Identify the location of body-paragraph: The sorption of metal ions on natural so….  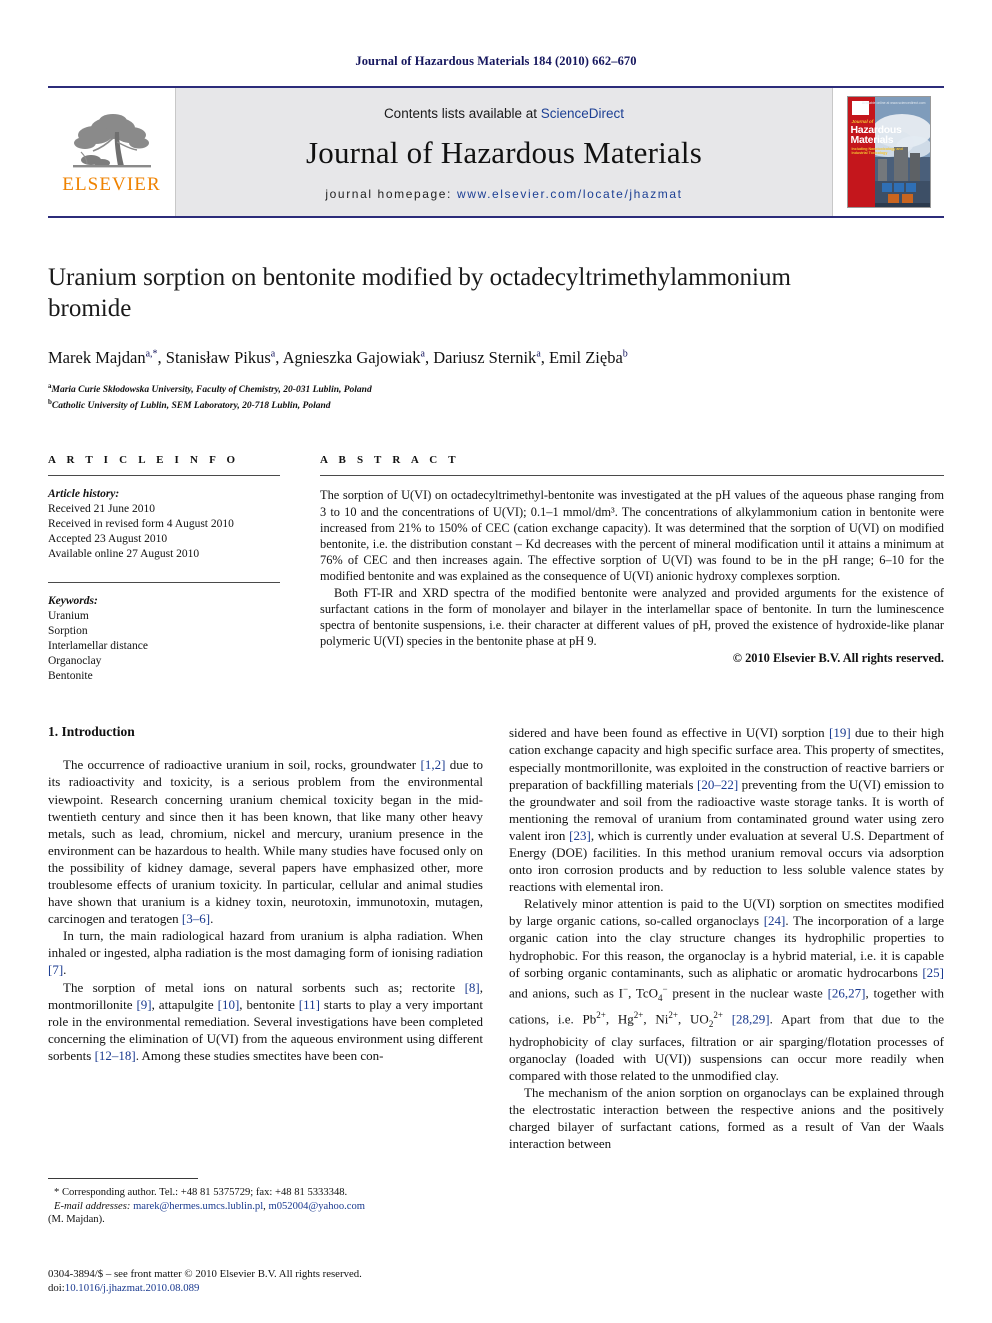
(265, 1021).